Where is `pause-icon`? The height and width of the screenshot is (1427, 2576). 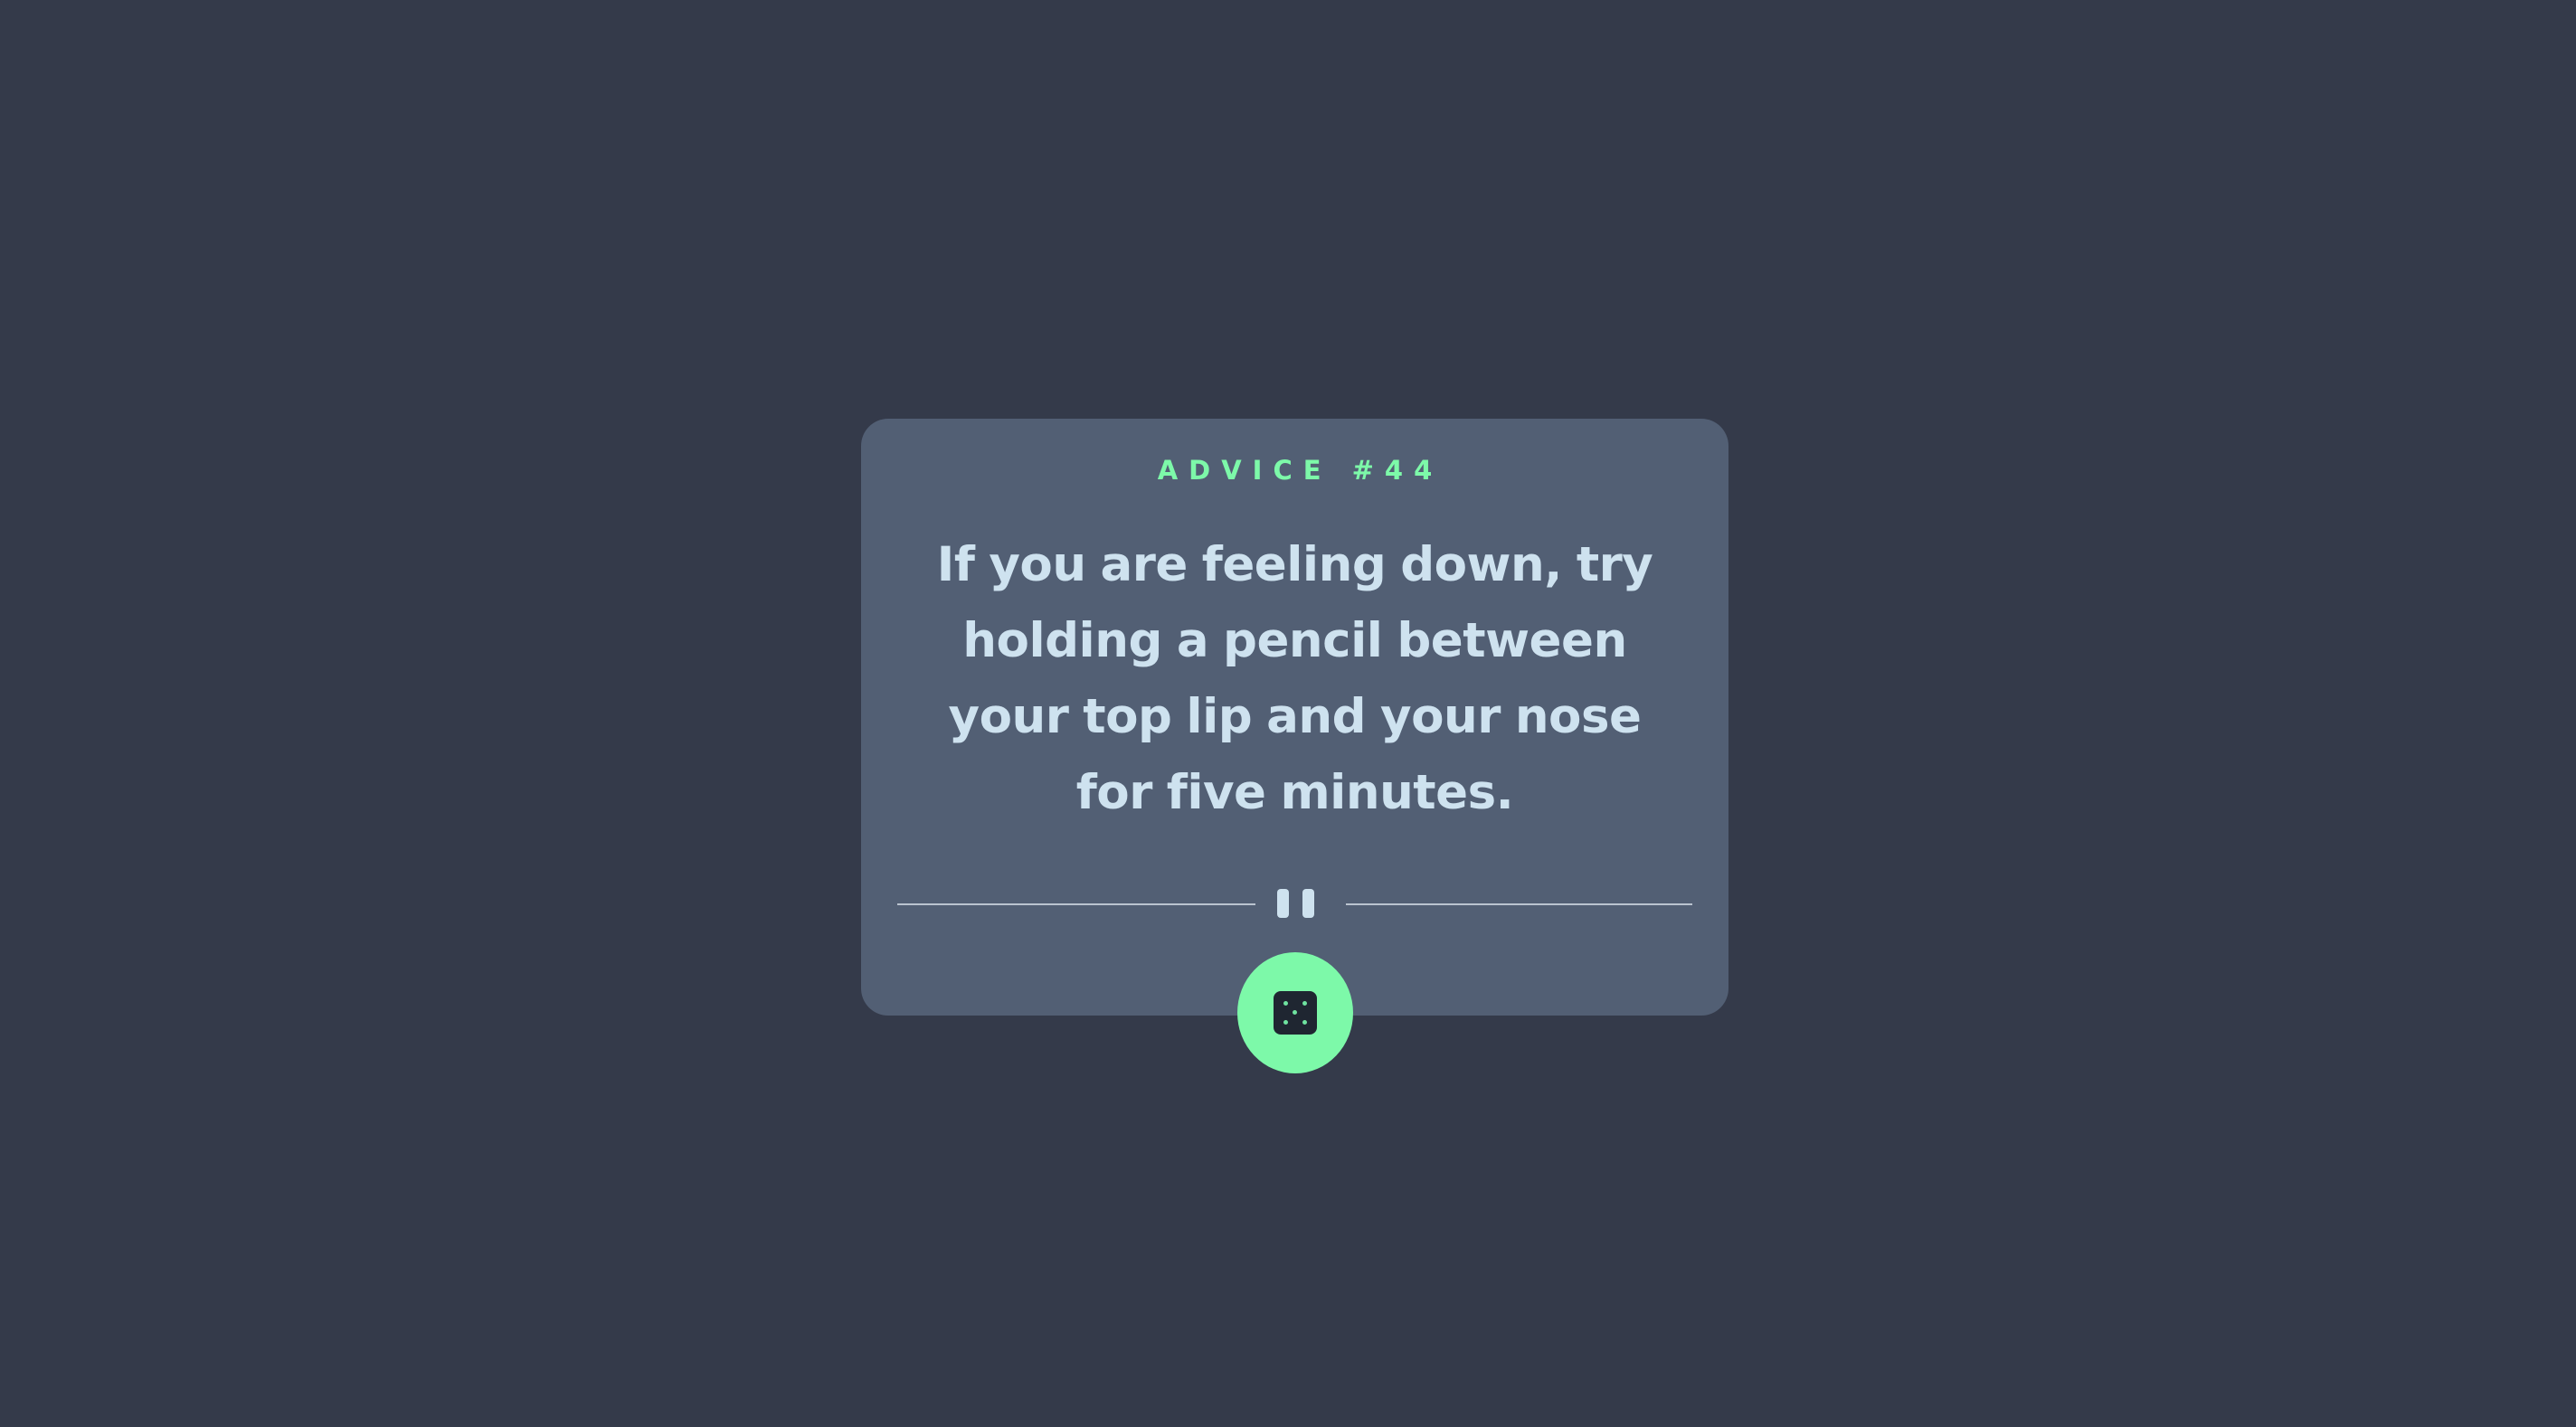
pause-icon is located at coordinates (1297, 904).